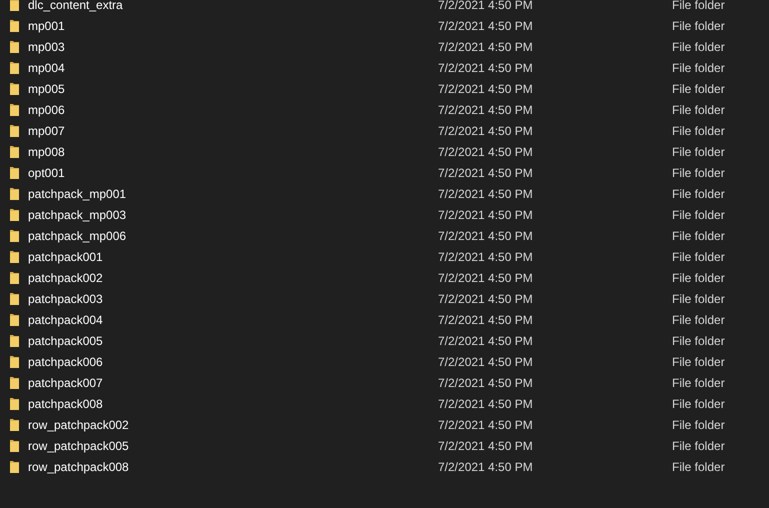 The width and height of the screenshot is (769, 508). What do you see at coordinates (65, 403) in the screenshot?
I see `file-name: patchpack008` at bounding box center [65, 403].